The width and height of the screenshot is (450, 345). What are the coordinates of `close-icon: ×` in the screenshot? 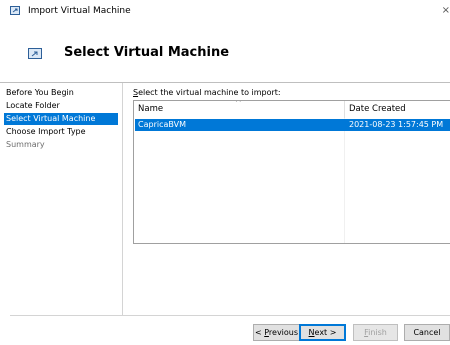 It's located at (444, 11).